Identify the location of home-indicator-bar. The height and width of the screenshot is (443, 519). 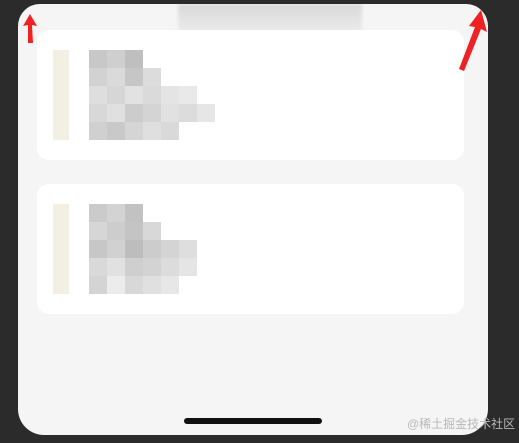
(253, 421).